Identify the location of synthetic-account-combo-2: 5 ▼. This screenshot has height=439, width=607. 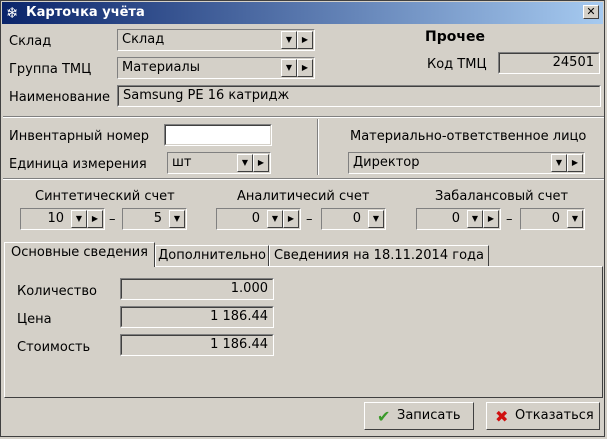
(154, 219).